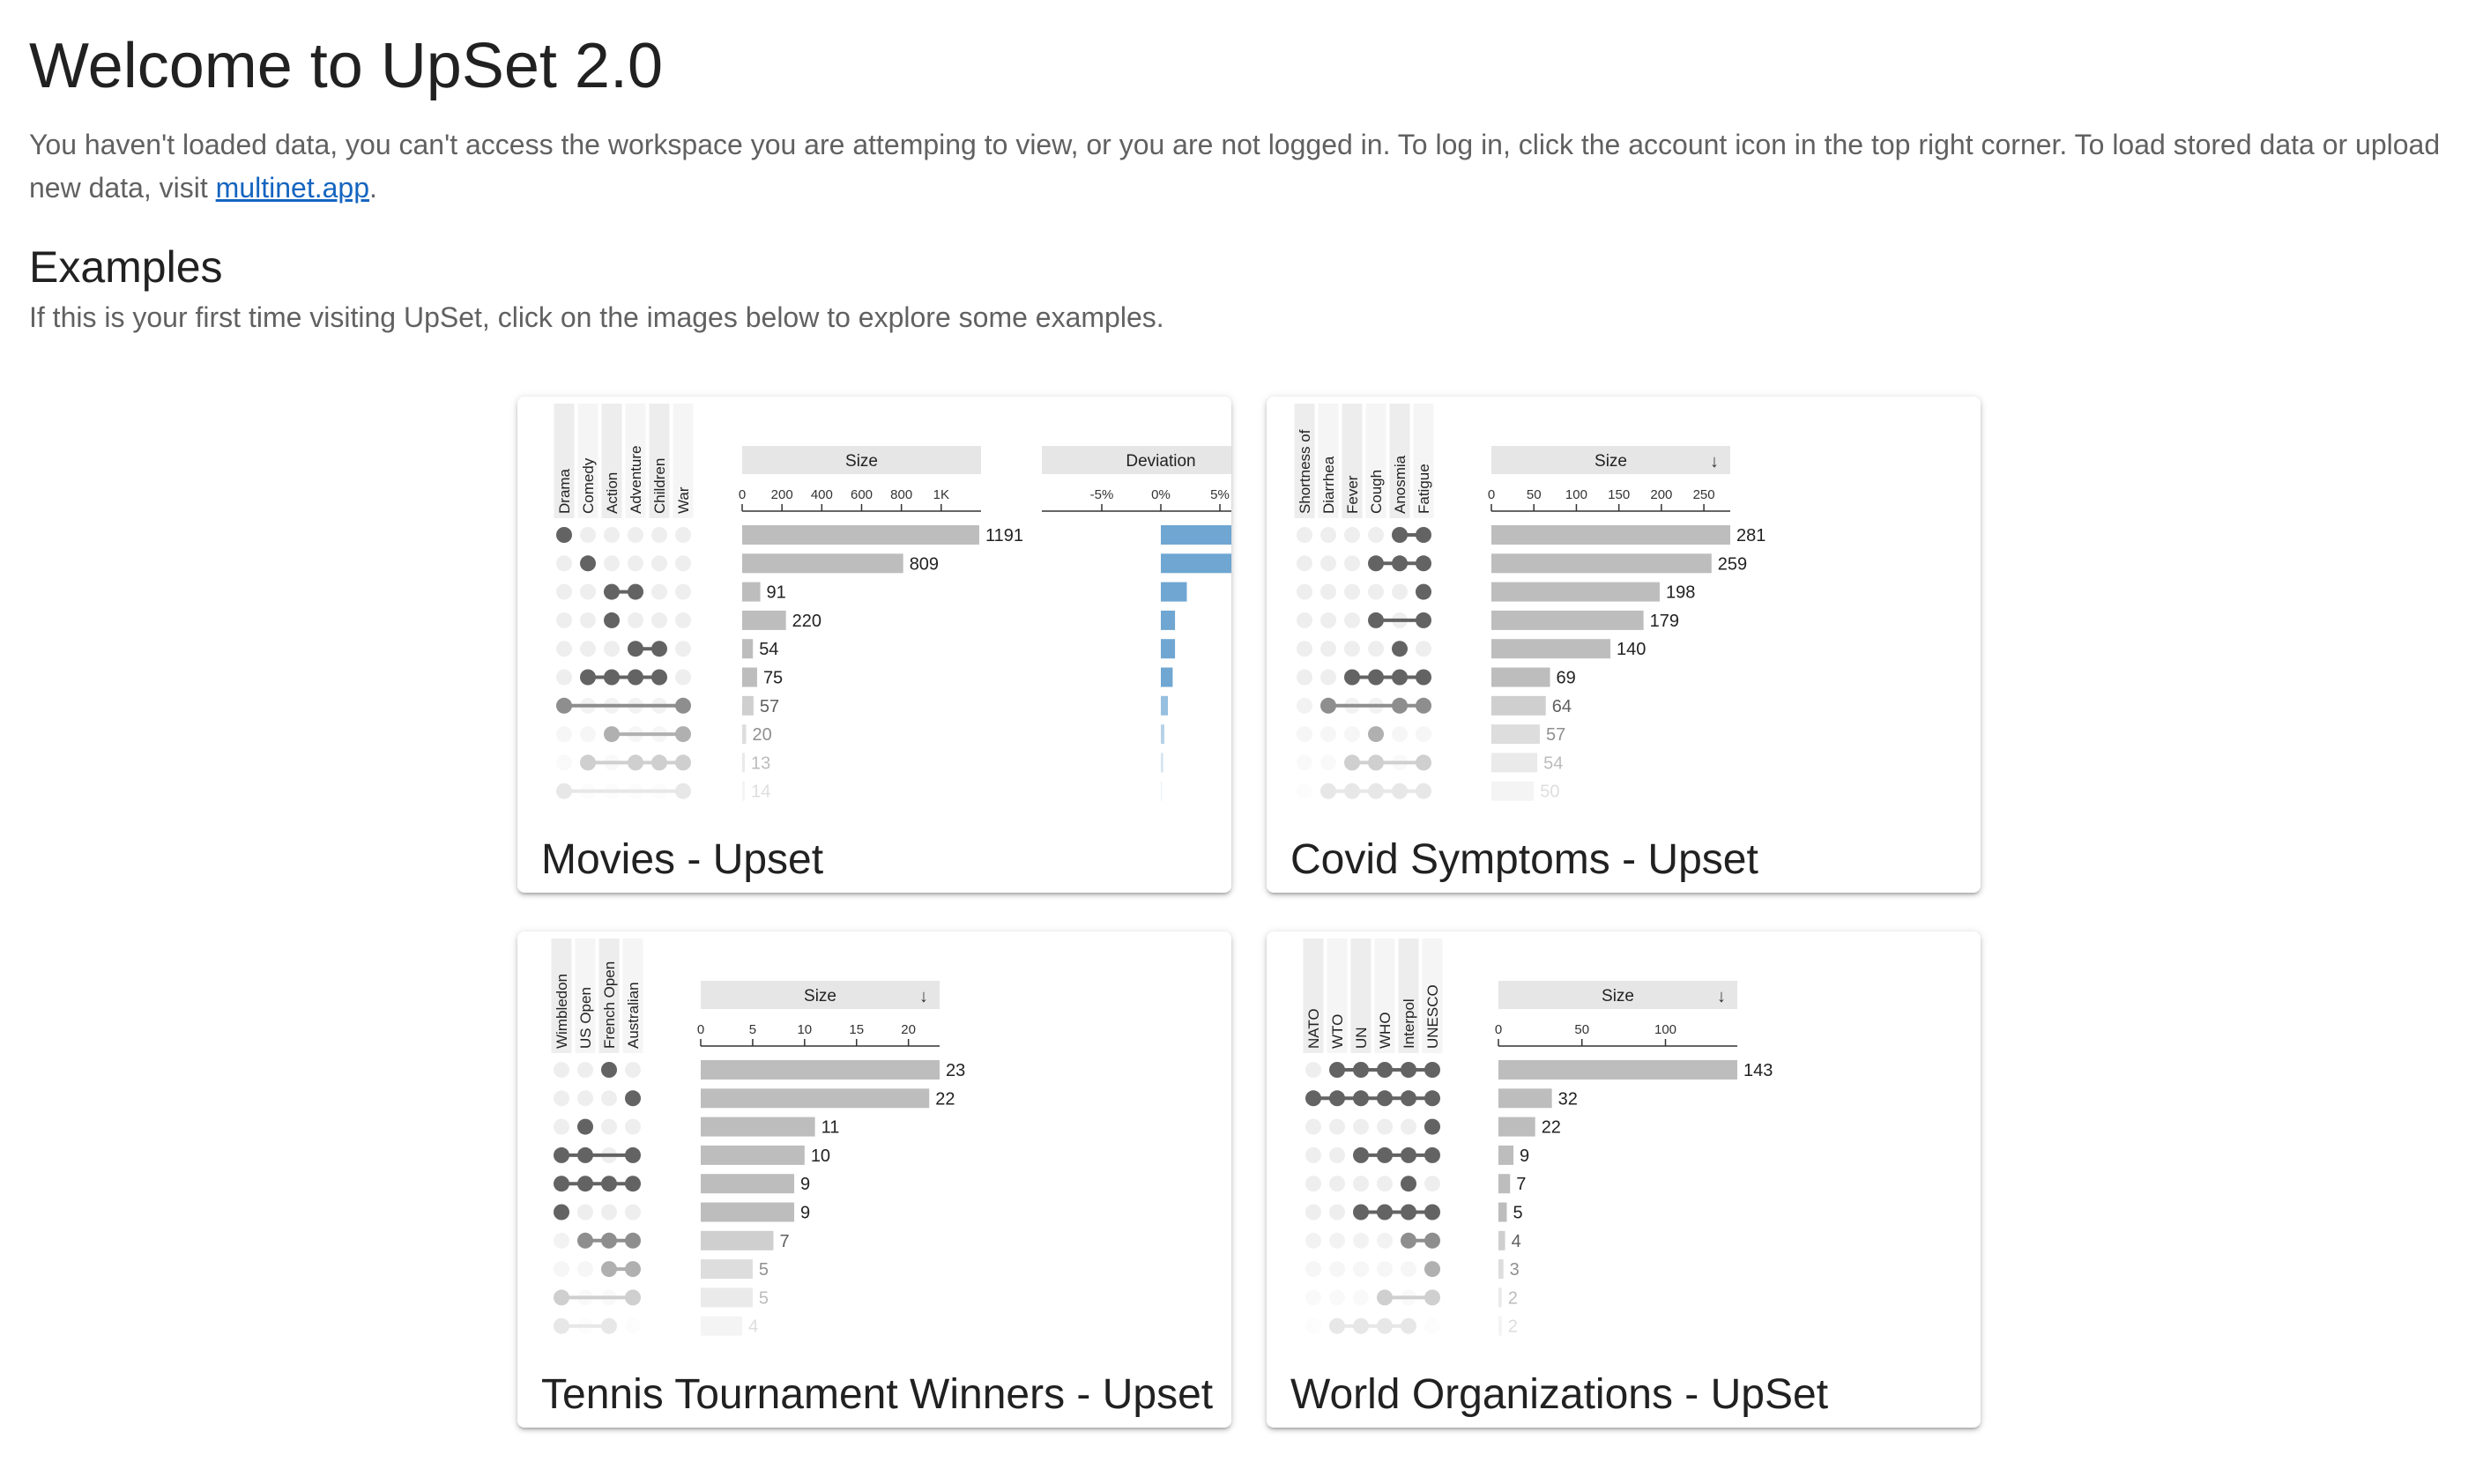 The image size is (2468, 1484). What do you see at coordinates (1161, 494) in the screenshot?
I see `deviation-axis-tick-label: 0%` at bounding box center [1161, 494].